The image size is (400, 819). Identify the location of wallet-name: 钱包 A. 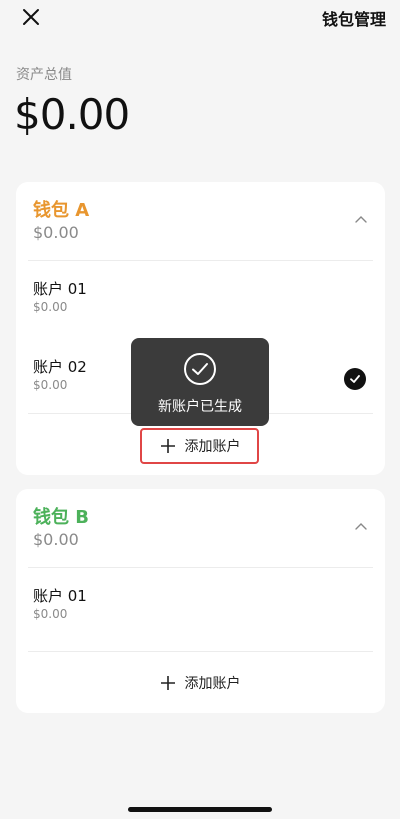
(61, 210).